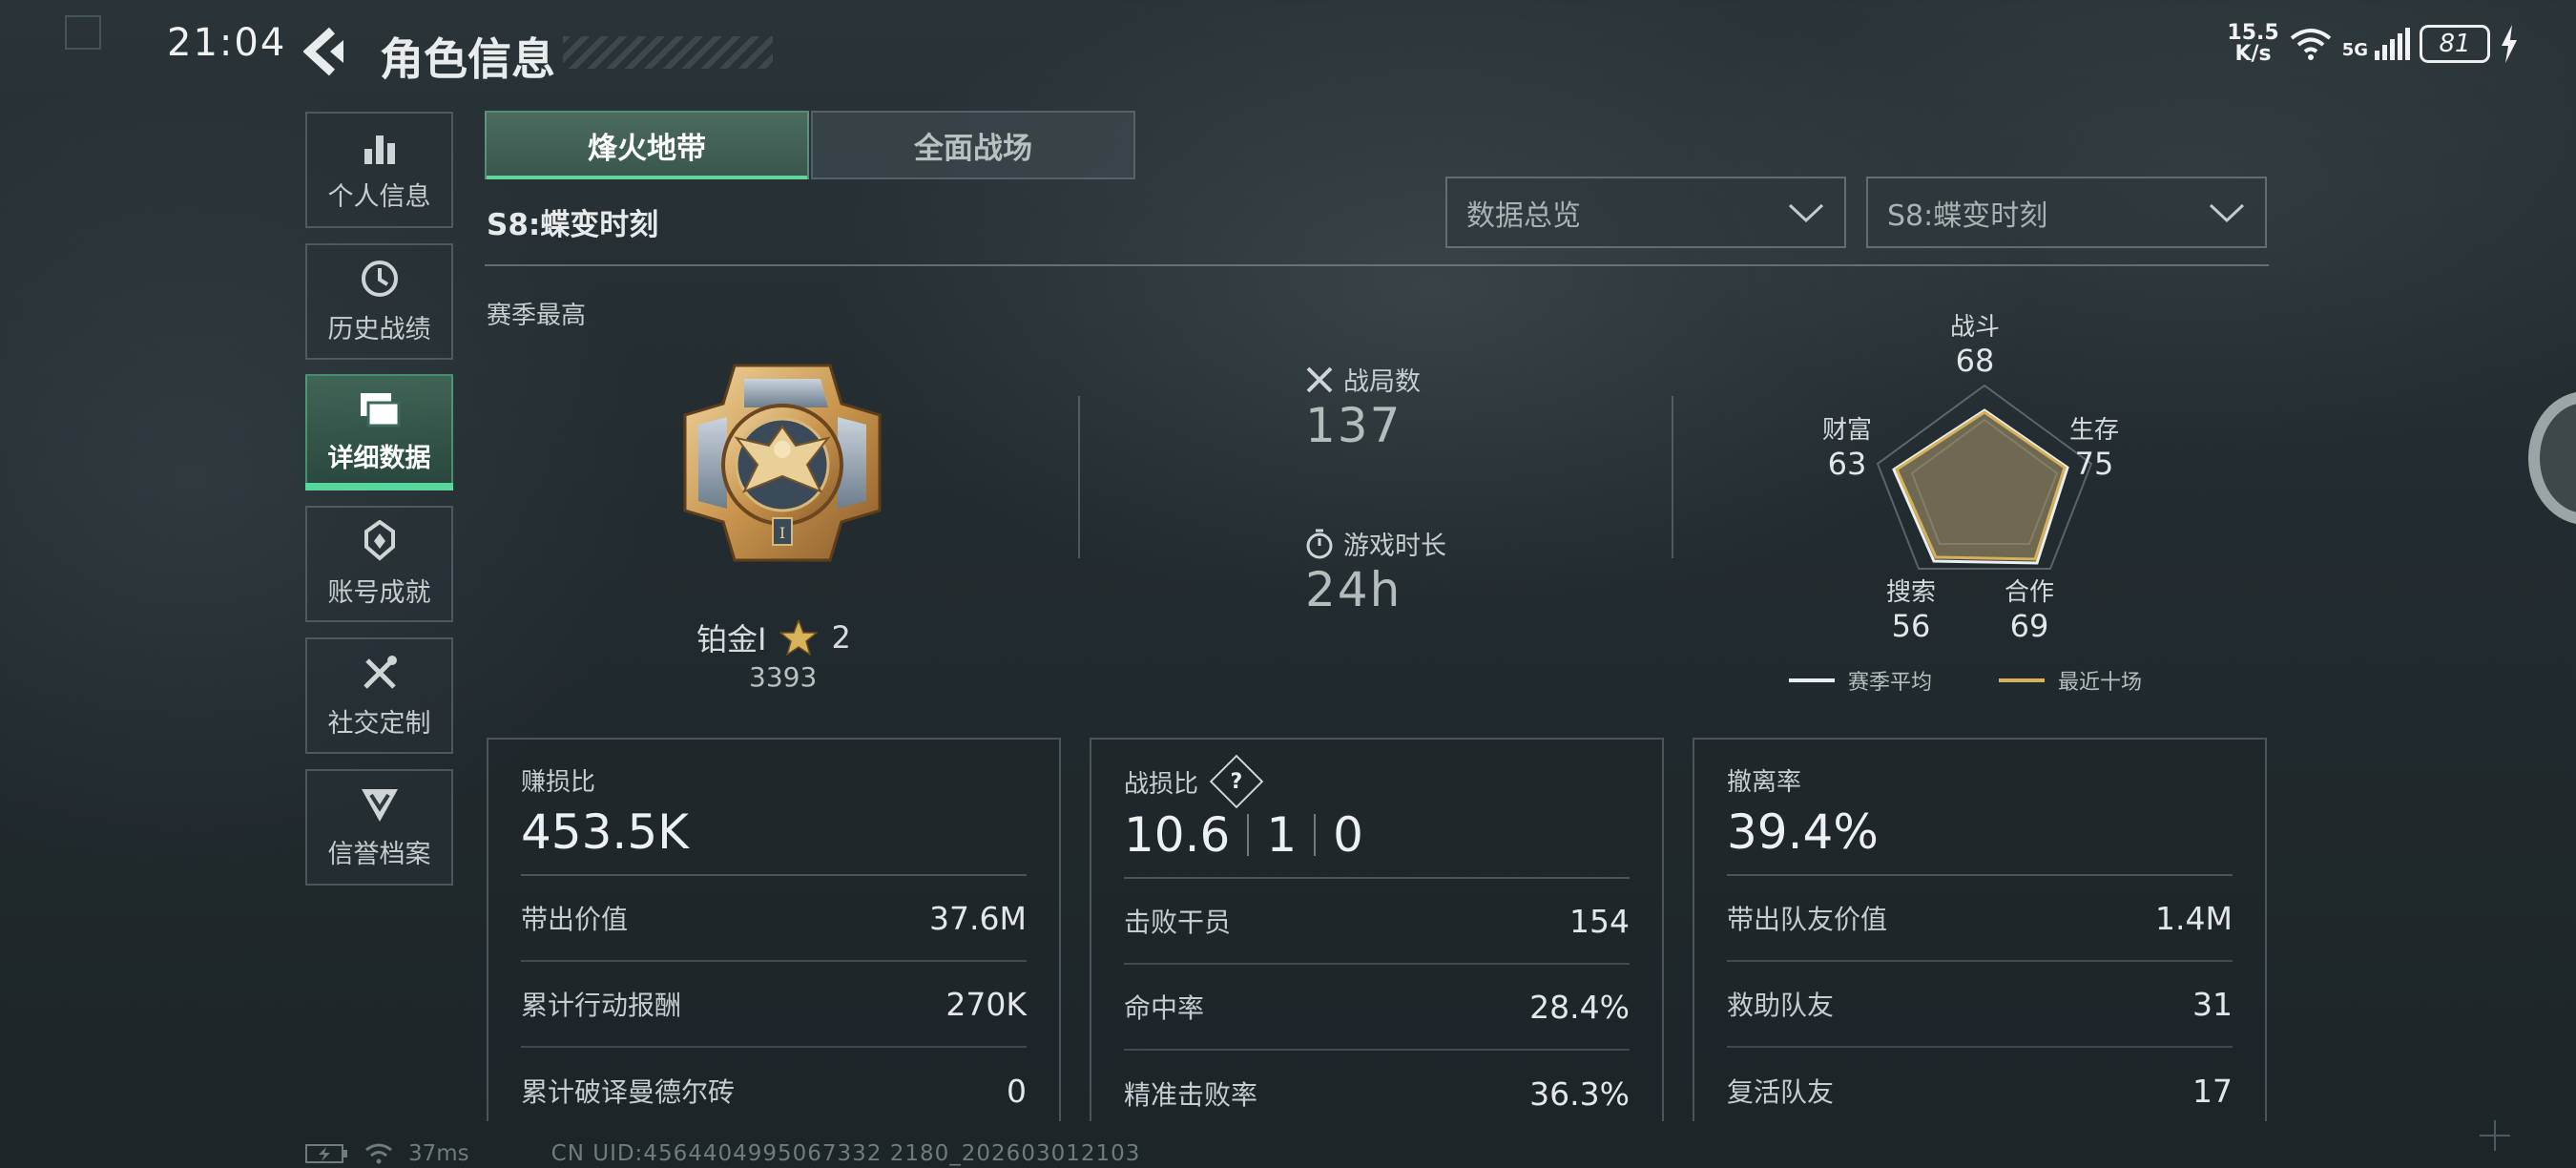  I want to click on back-arrow-icon, so click(324, 52).